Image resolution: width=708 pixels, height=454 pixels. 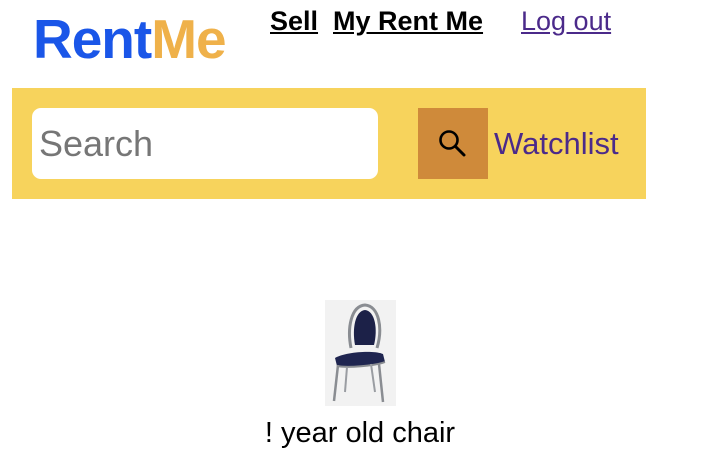 What do you see at coordinates (188, 39) in the screenshot?
I see `logo-me-text: Me` at bounding box center [188, 39].